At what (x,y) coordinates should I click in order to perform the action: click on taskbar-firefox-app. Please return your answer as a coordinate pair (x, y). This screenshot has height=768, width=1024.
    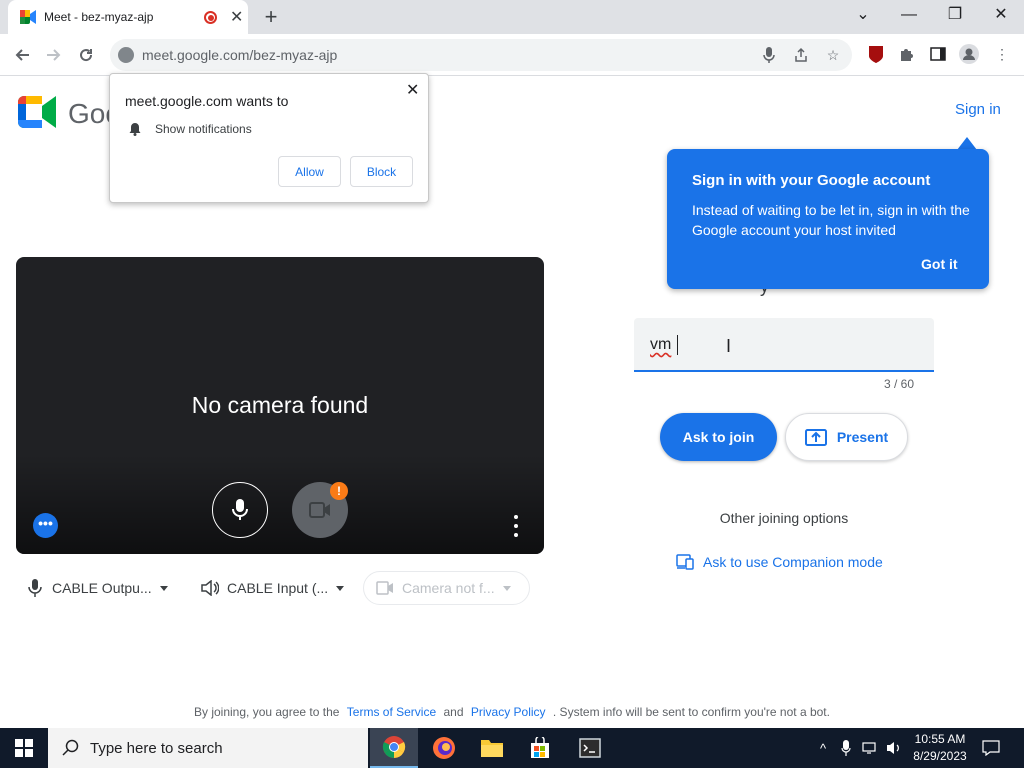
    Looking at the image, I should click on (444, 748).